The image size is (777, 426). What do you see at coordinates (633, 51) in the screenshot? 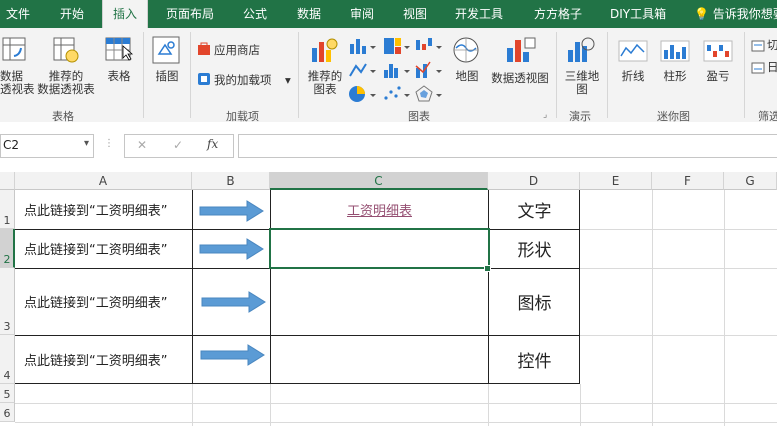
I see `sparkline-line-icon` at bounding box center [633, 51].